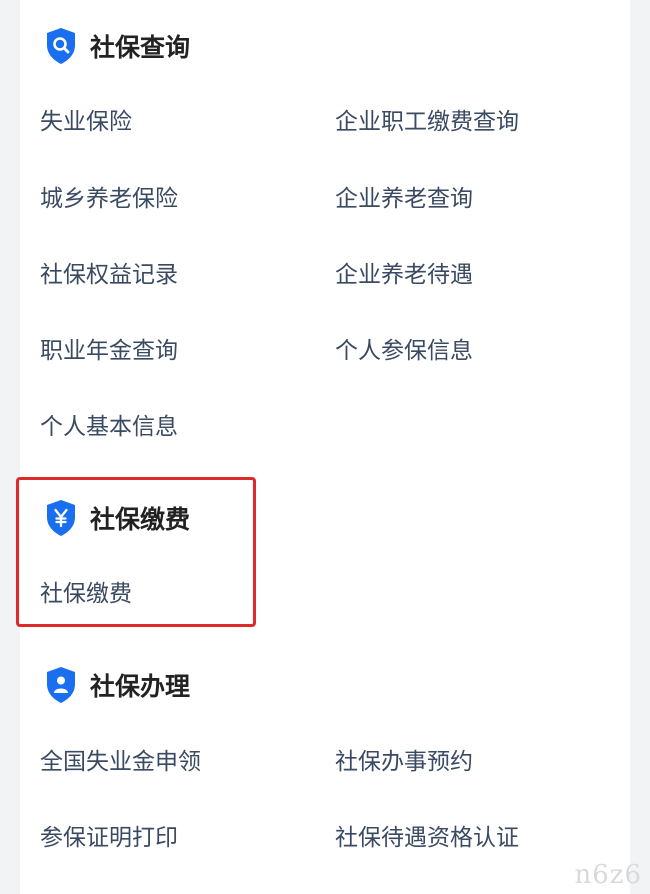 The image size is (650, 894). What do you see at coordinates (608, 875) in the screenshot?
I see `watermark: n6z6` at bounding box center [608, 875].